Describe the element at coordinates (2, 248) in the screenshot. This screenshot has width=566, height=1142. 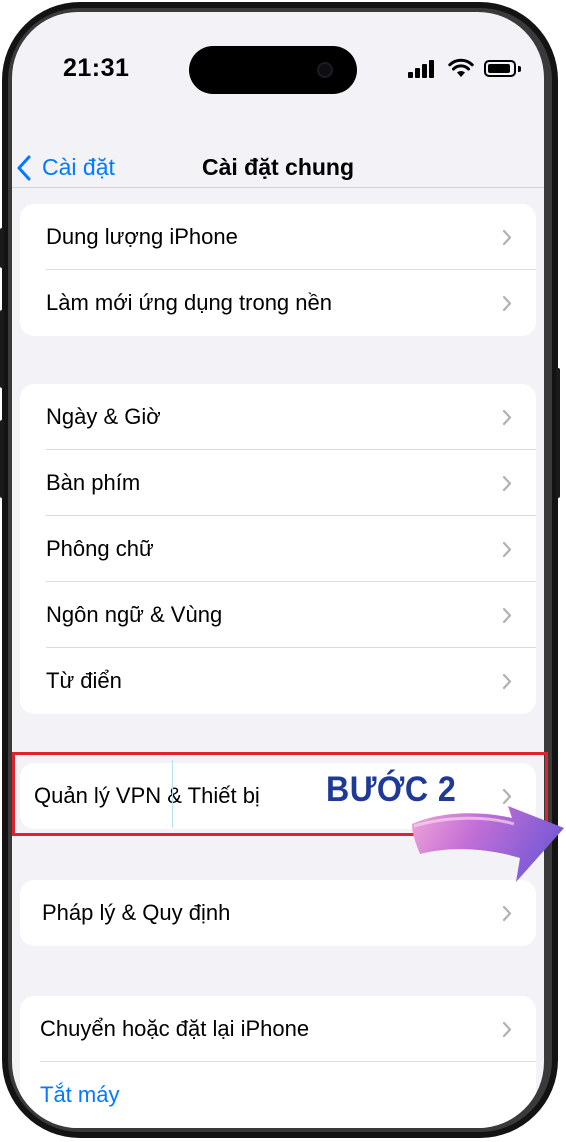
I see `action-button` at that location.